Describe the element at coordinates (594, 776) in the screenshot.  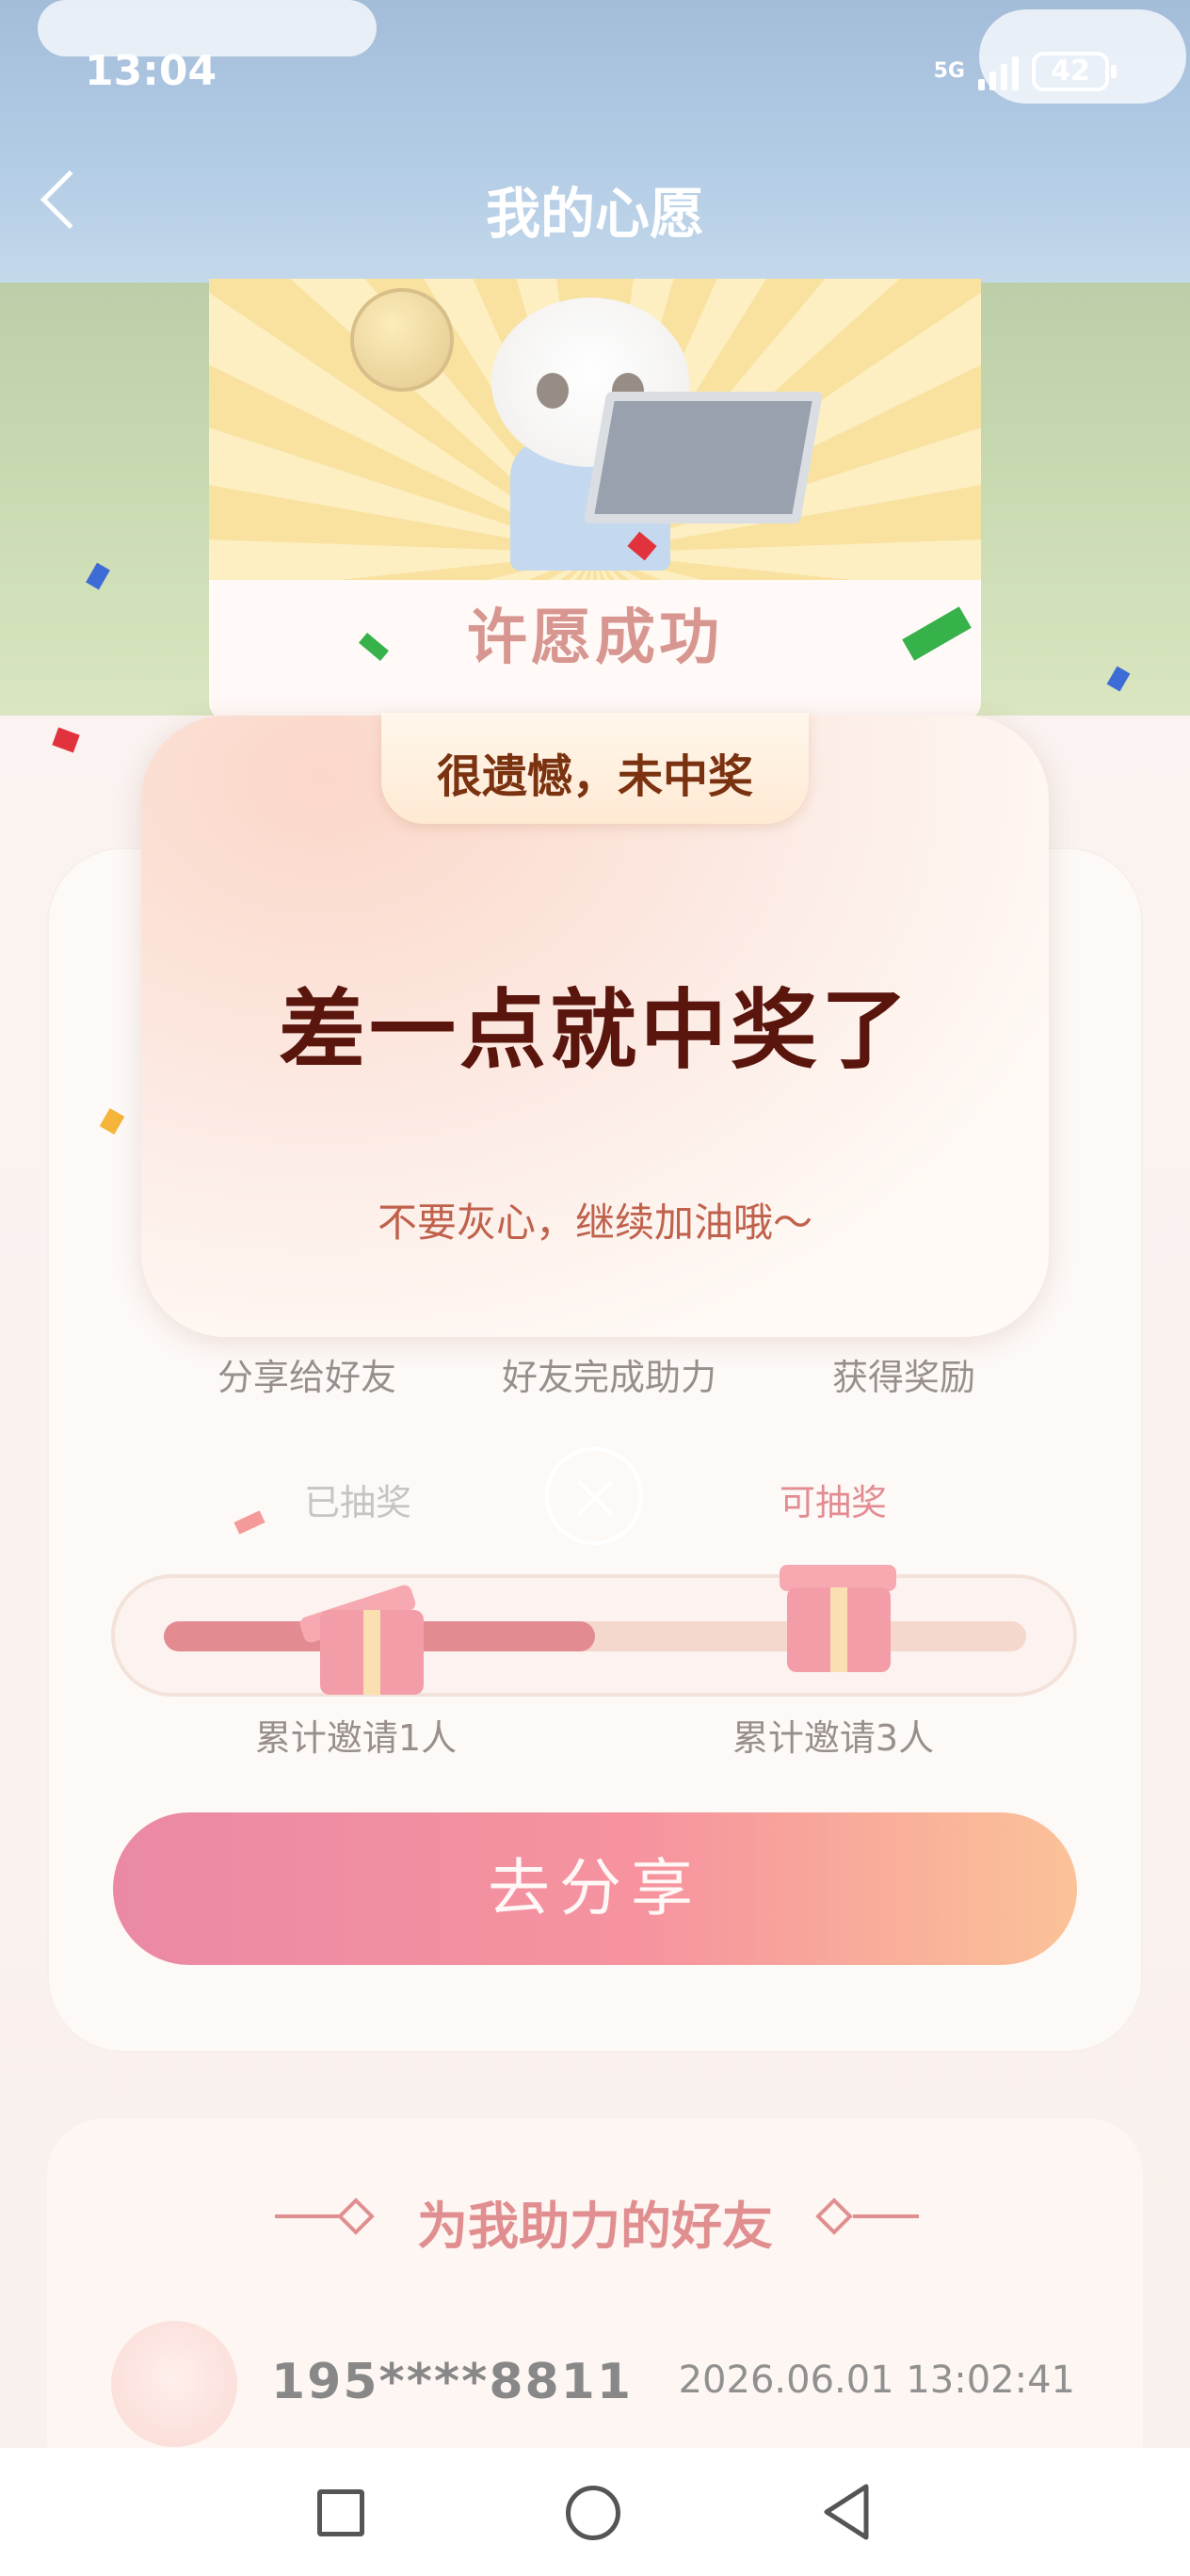
I see `modal-tab-label: 很遗憾，未中奖` at that location.